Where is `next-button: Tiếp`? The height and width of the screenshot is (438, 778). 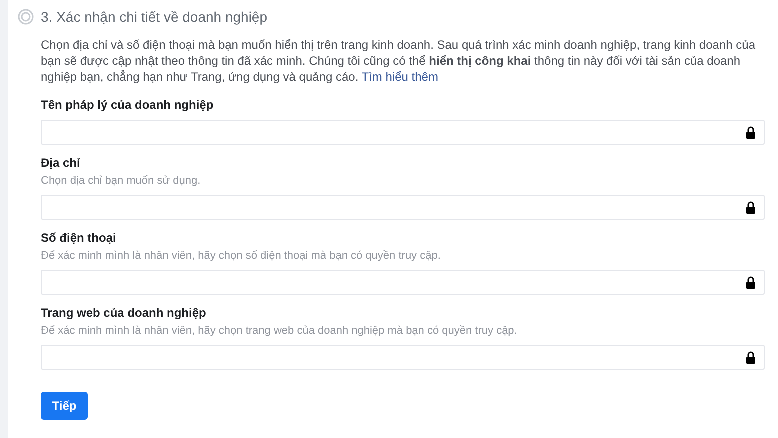 next-button: Tiếp is located at coordinates (64, 406).